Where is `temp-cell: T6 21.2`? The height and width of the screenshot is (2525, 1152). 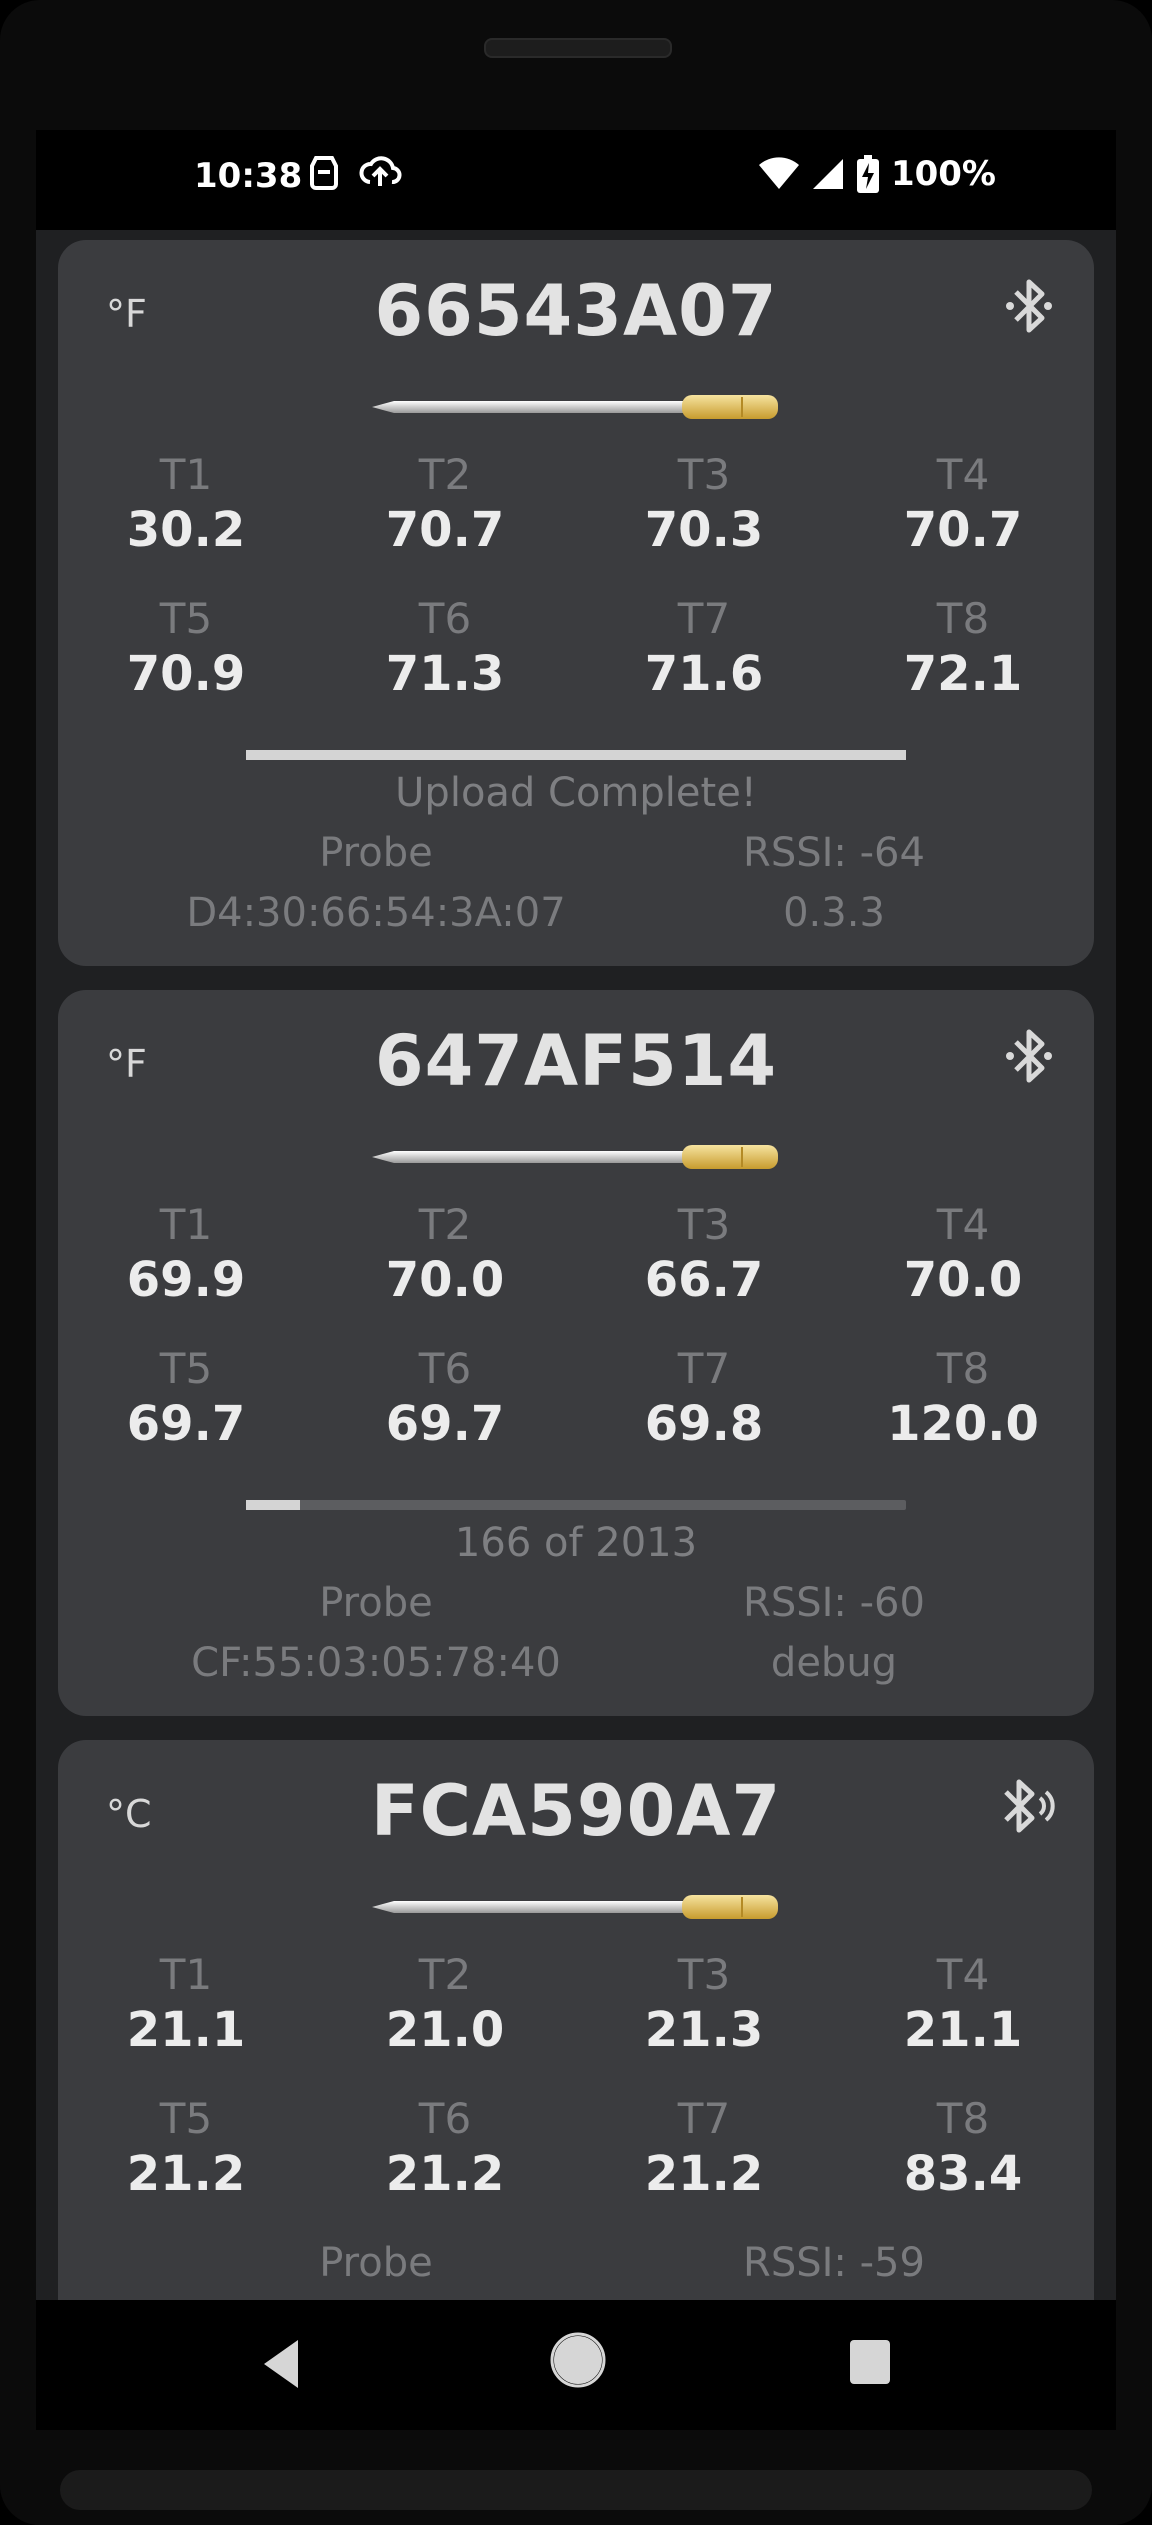 temp-cell: T6 21.2 is located at coordinates (445, 2149).